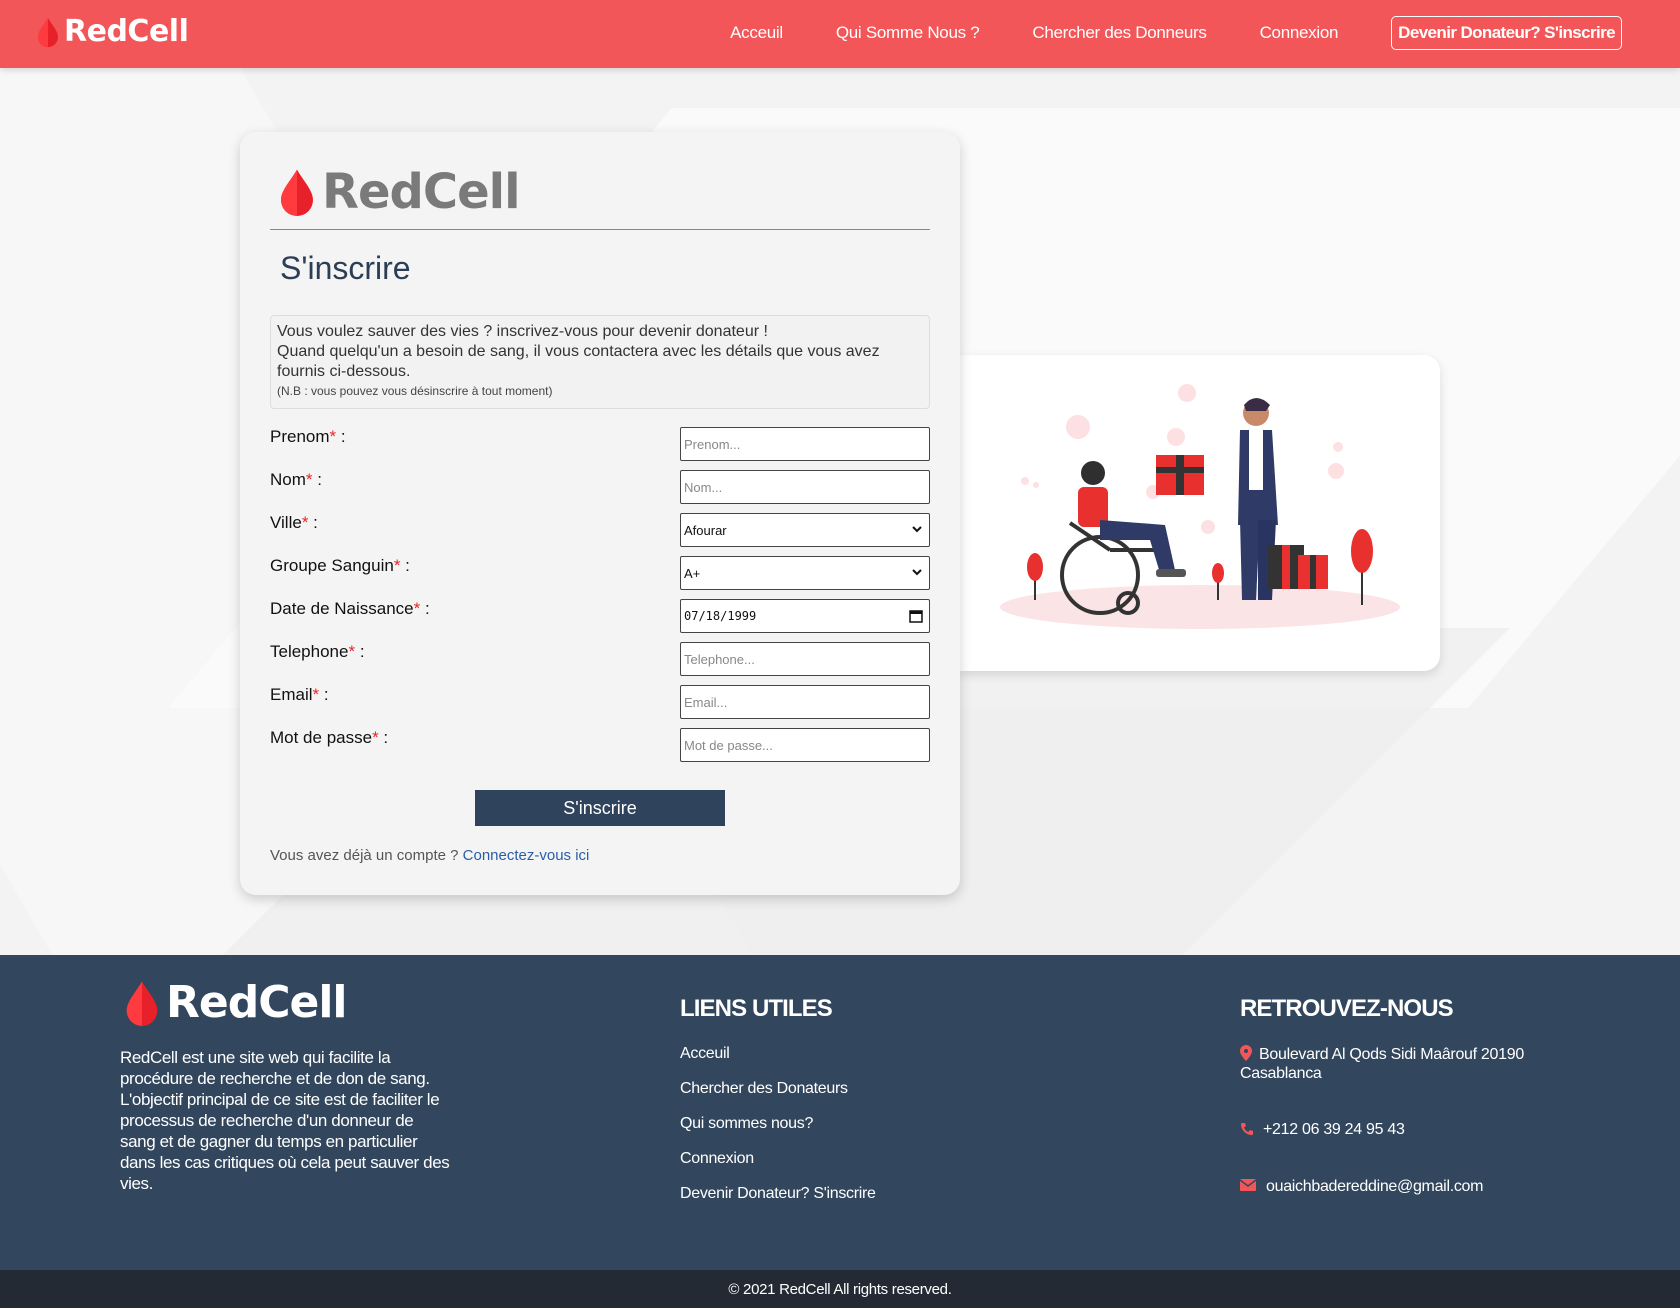 The image size is (1680, 1308). I want to click on login-link: Connectez-vous ici, so click(526, 855).